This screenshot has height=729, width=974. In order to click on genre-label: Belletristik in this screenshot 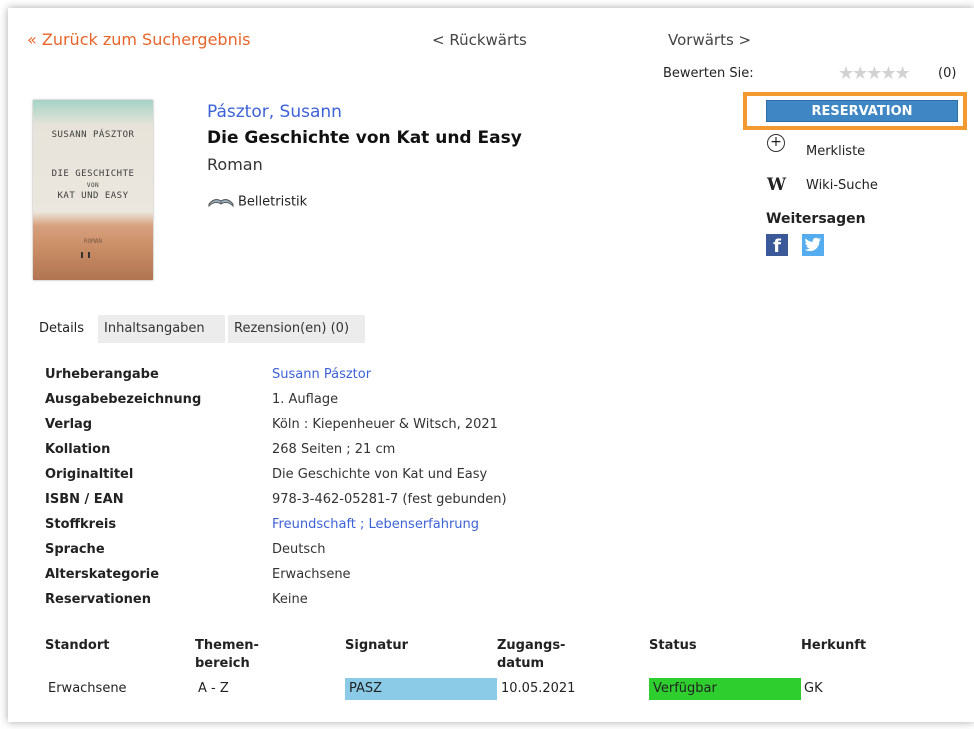, I will do `click(257, 202)`.